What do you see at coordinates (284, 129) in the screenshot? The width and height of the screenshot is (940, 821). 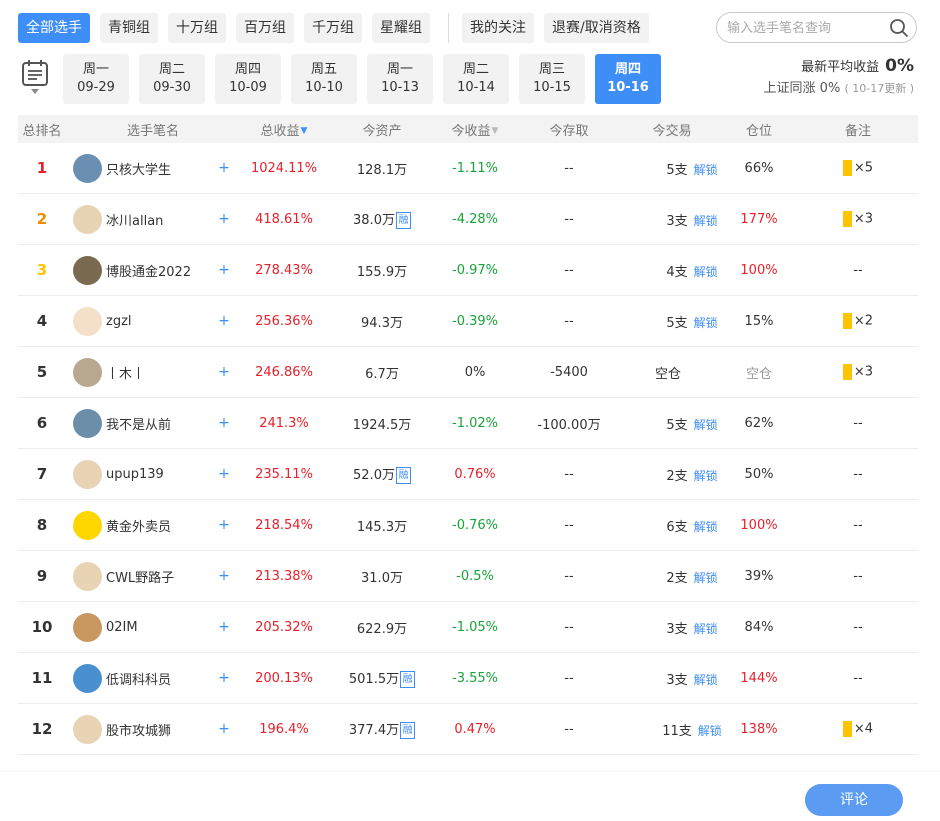 I see `header-total-return: 总收益▼` at bounding box center [284, 129].